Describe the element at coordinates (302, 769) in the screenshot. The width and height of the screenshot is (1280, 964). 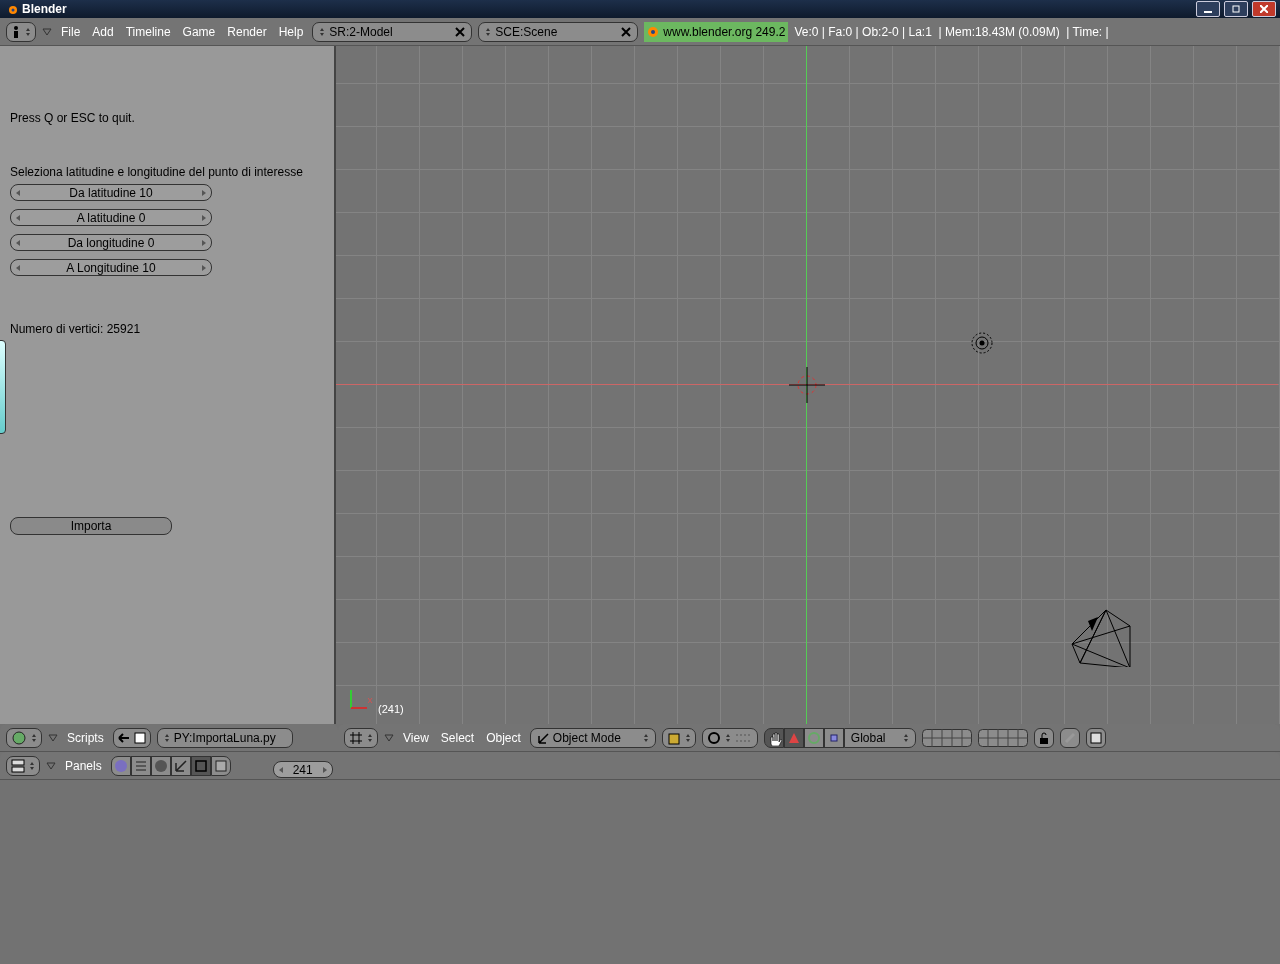
I see `frame-field: 241` at that location.